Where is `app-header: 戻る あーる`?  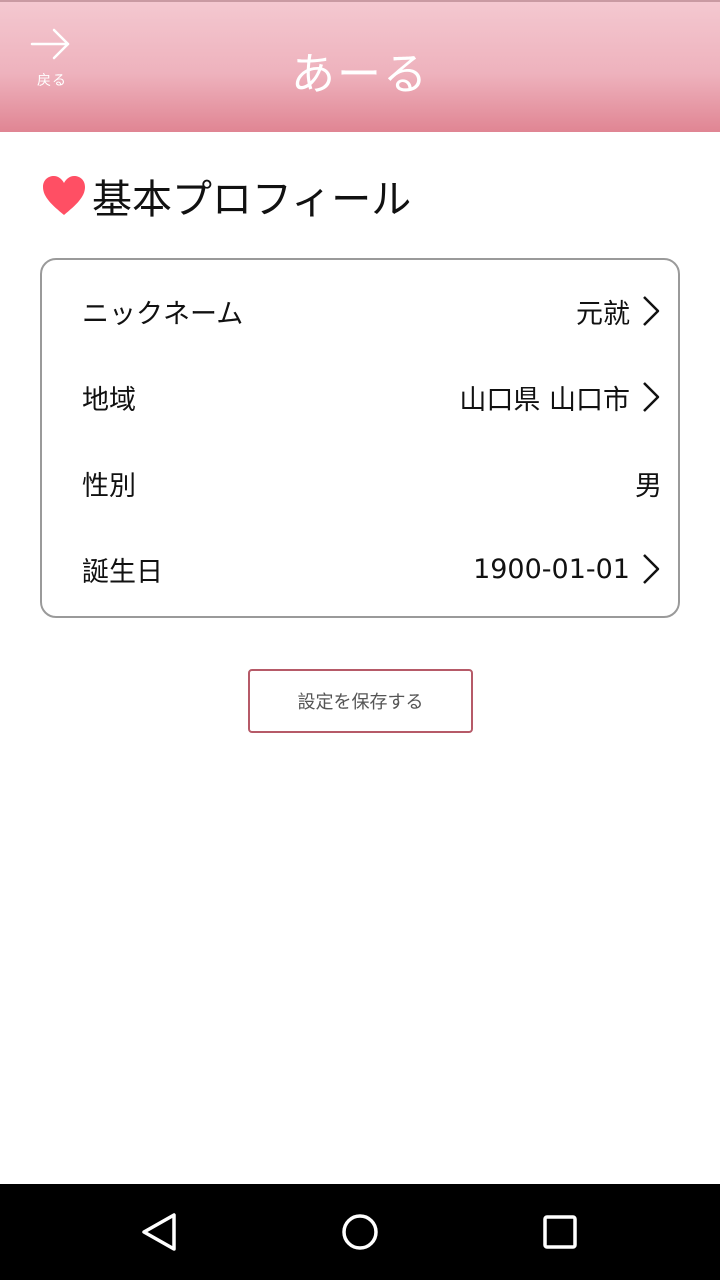
app-header: 戻る あーる is located at coordinates (360, 66).